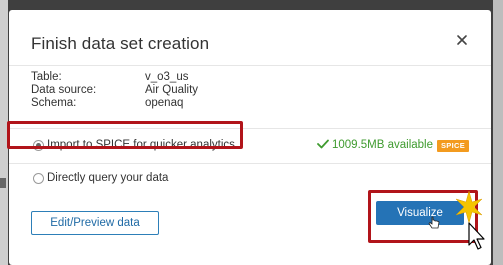 The height and width of the screenshot is (265, 503). Describe the element at coordinates (64, 90) in the screenshot. I see `info-label-datasource: Data source:` at that location.